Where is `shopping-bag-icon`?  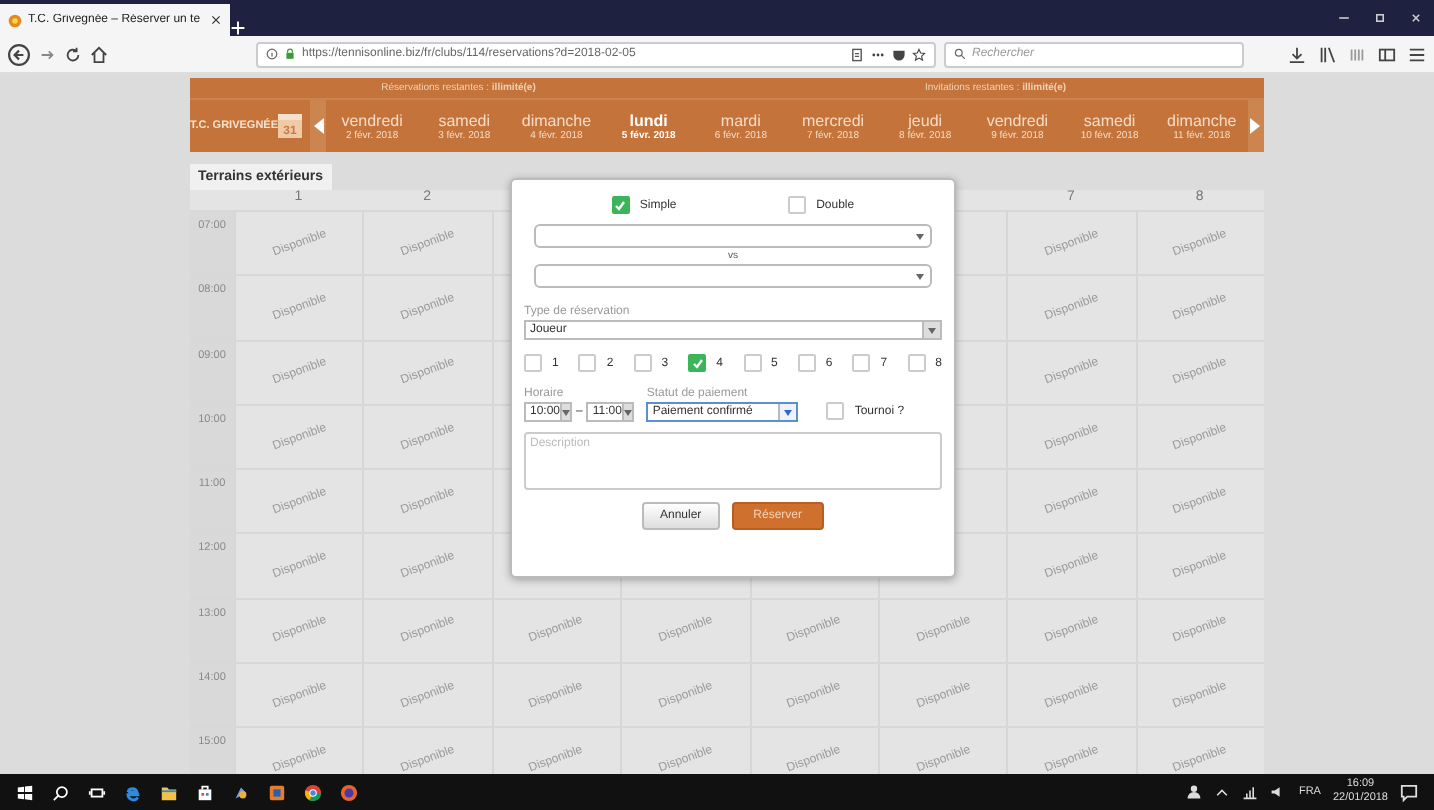
shopping-bag-icon is located at coordinates (205, 792).